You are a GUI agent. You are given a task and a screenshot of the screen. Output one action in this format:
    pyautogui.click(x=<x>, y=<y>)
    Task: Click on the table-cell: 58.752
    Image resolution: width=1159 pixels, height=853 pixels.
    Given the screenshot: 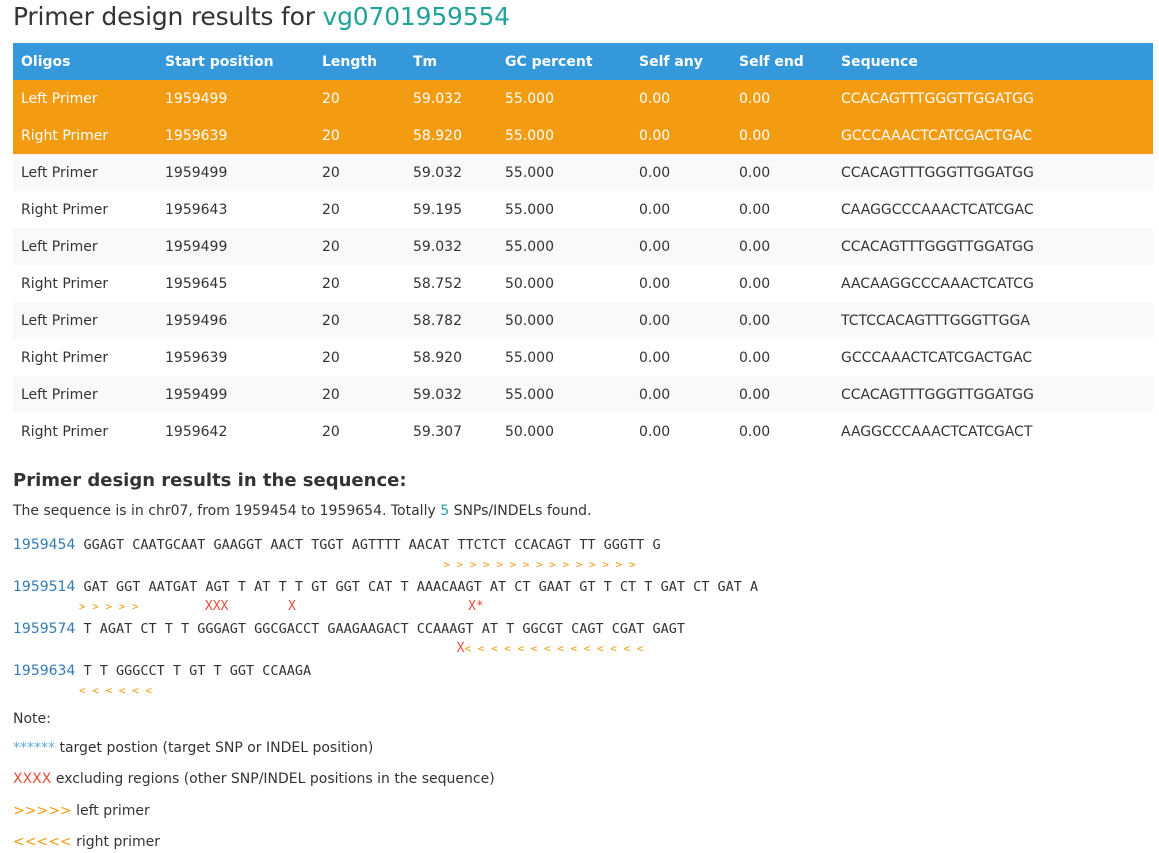 What is the action you would take?
    pyautogui.click(x=451, y=283)
    